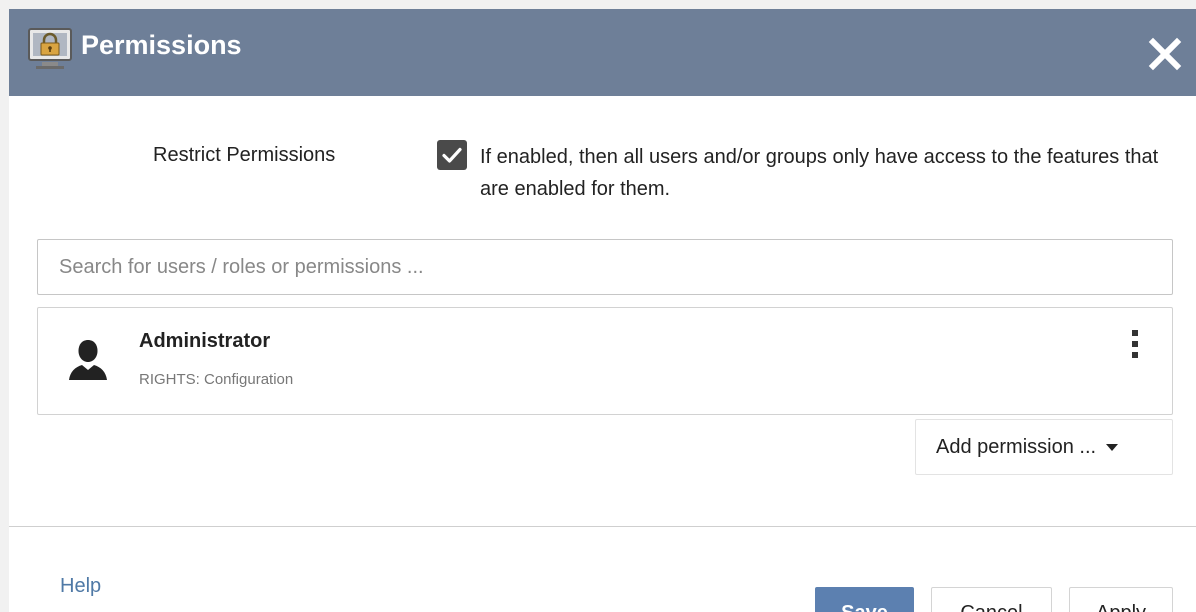  Describe the element at coordinates (161, 45) in the screenshot. I see `dialog-title: Permissions` at that location.